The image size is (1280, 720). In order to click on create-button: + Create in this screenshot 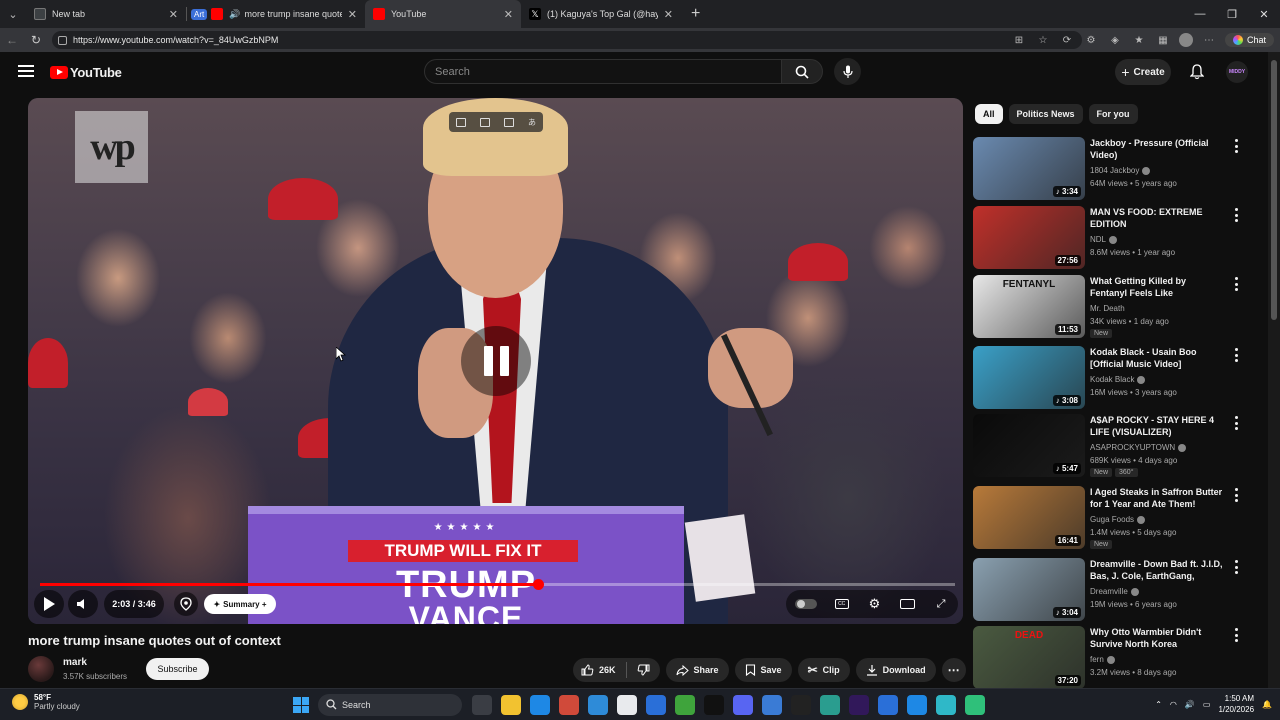, I will do `click(1143, 72)`.